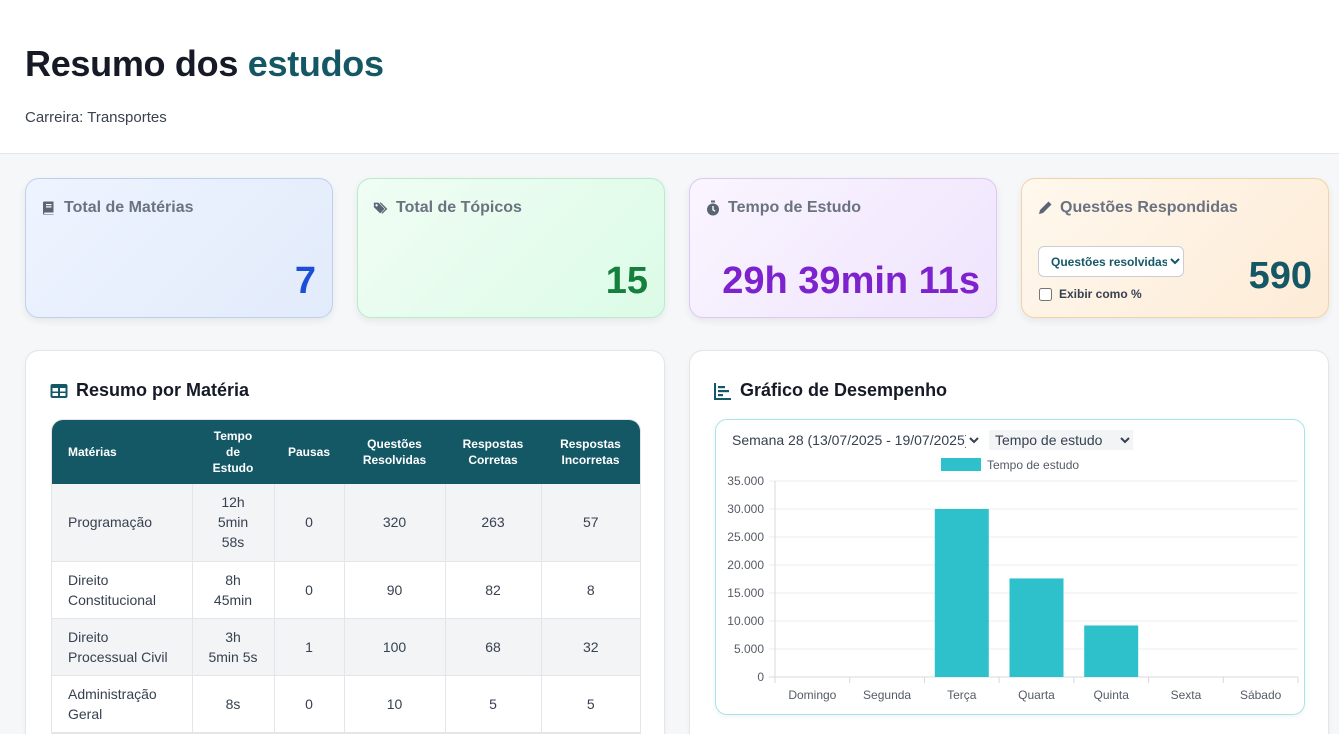  Describe the element at coordinates (1100, 294) in the screenshot. I see `show-percent-label: Exibir como %` at that location.